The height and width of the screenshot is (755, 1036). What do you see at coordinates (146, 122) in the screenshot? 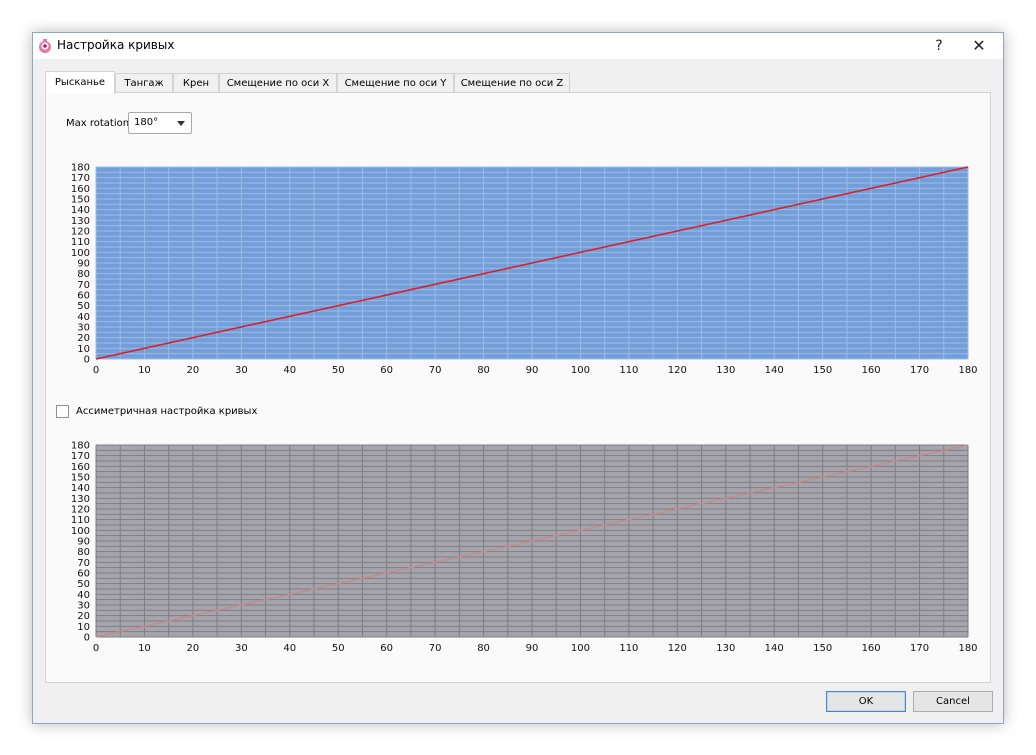
I see `max-rotation-value: 180°` at bounding box center [146, 122].